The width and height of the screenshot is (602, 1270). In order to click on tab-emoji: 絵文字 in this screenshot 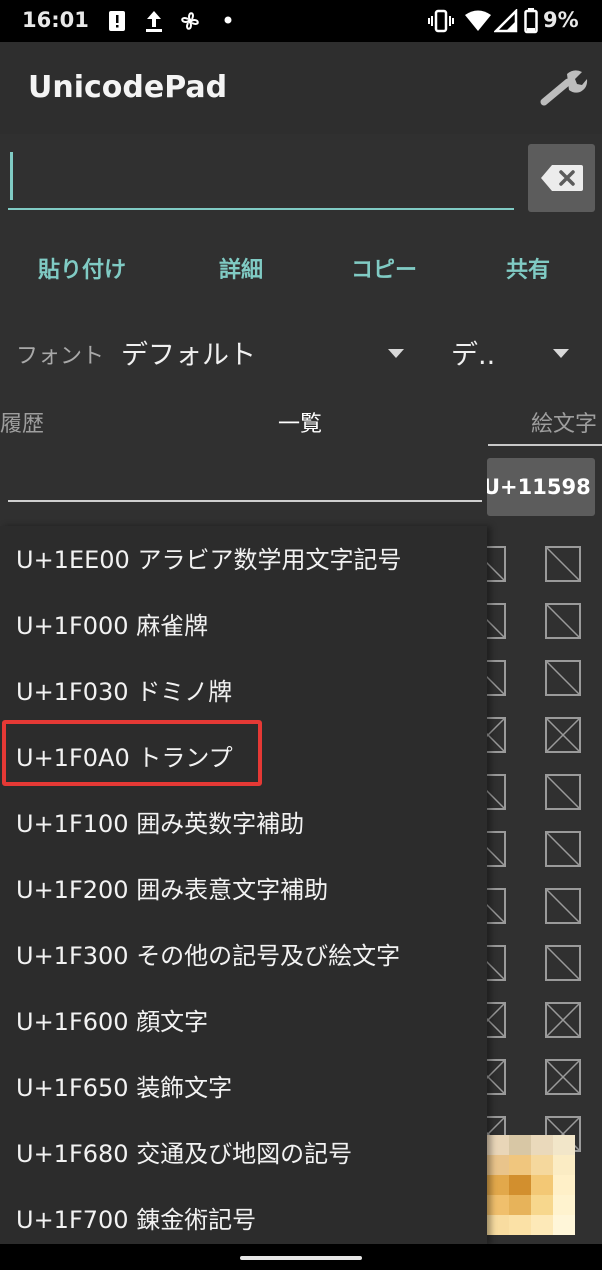, I will do `click(564, 422)`.